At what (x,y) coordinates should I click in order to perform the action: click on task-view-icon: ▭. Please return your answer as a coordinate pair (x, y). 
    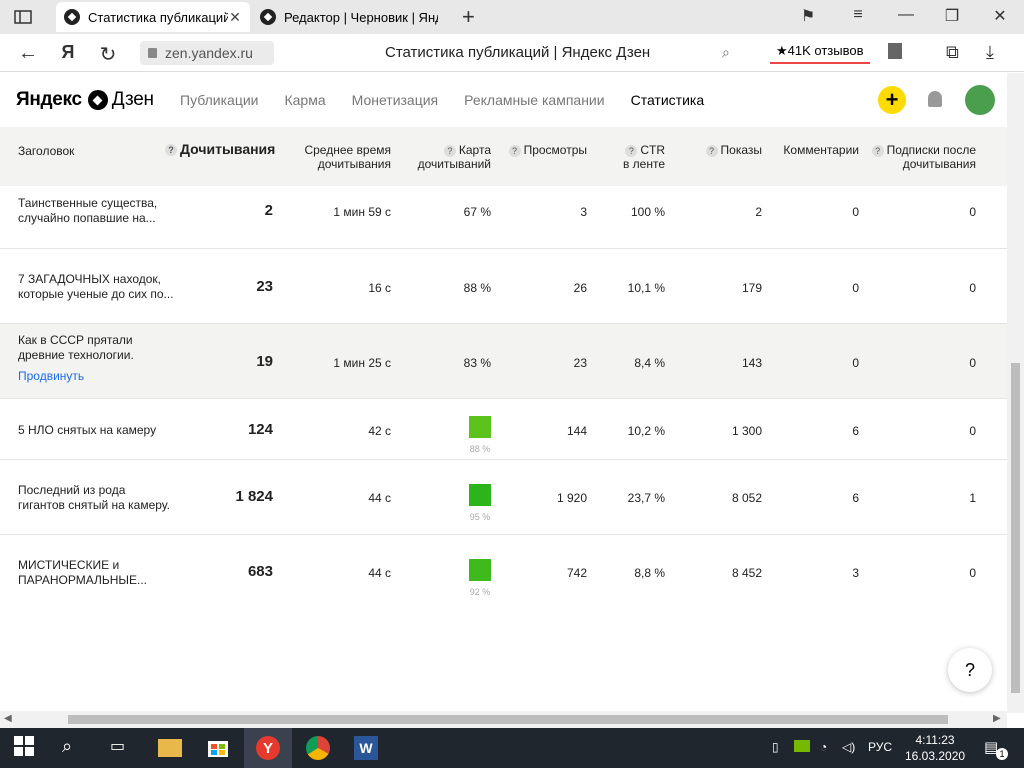
    Looking at the image, I should click on (122, 748).